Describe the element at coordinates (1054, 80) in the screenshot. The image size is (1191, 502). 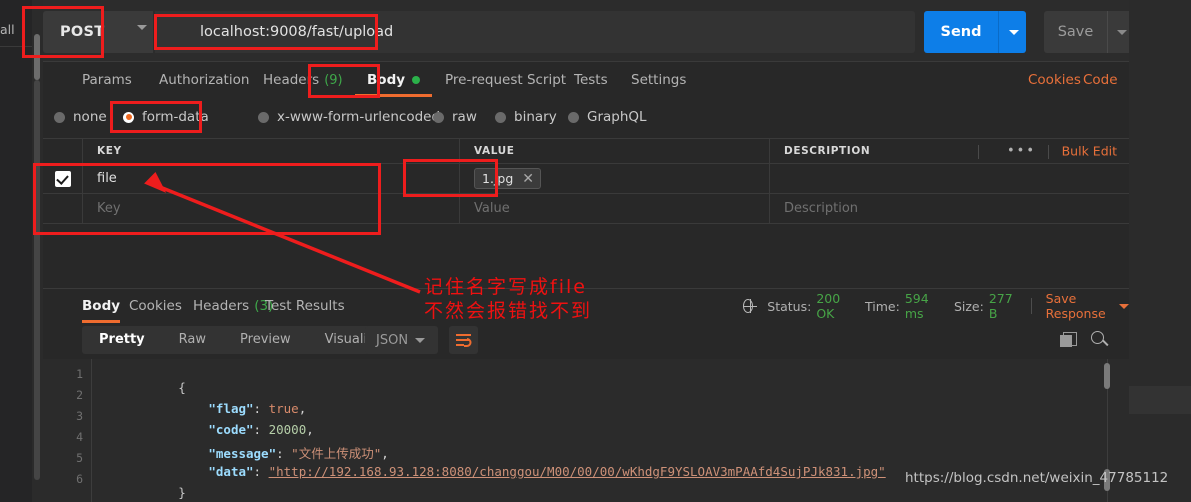
I see `cookies-link: Cookies` at that location.